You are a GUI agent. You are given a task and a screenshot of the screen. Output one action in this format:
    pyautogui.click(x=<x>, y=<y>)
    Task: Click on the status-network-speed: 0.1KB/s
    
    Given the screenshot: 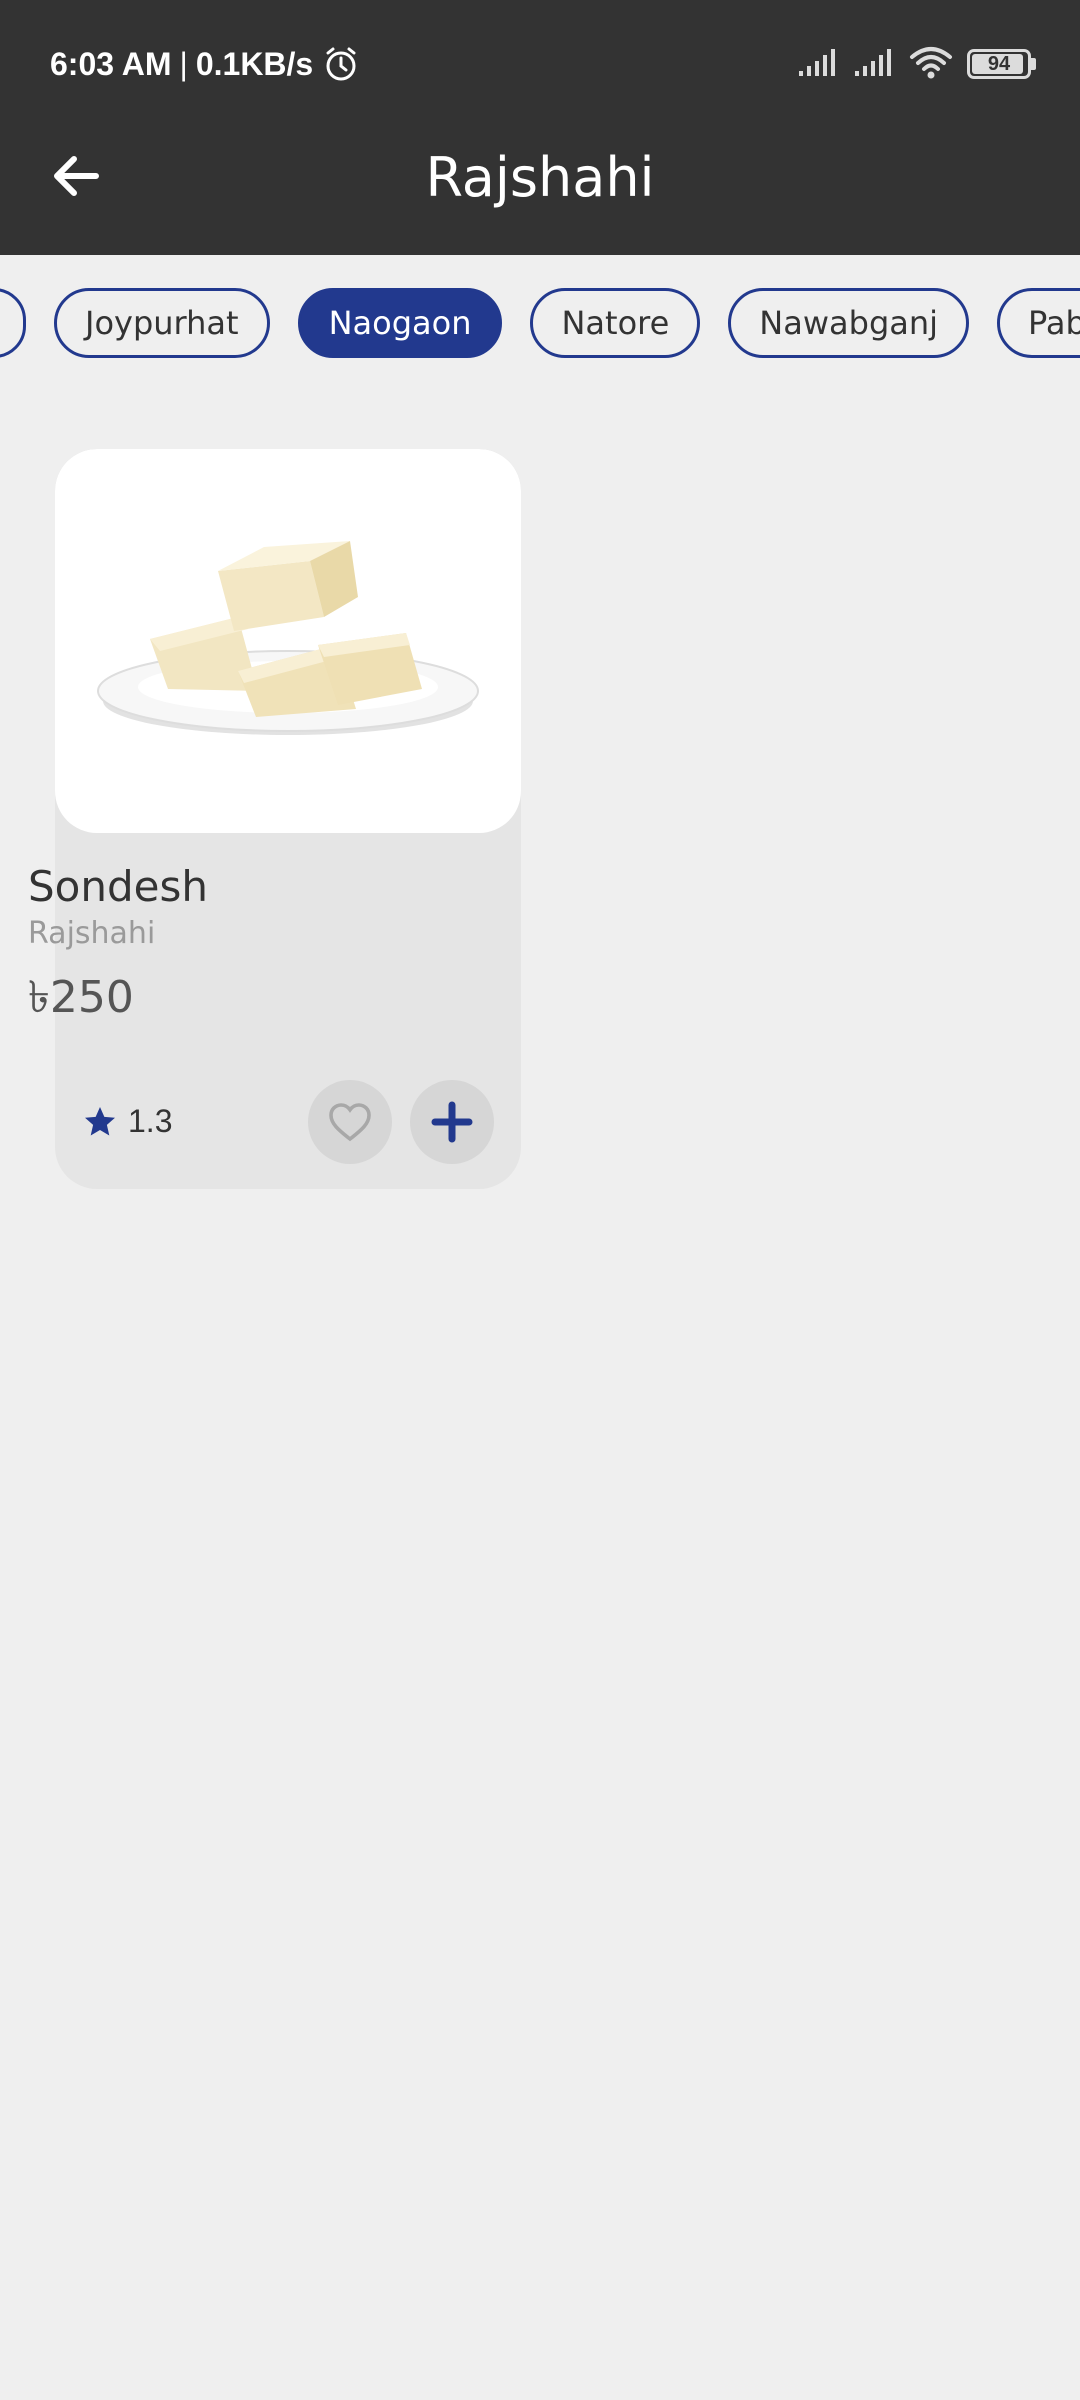 What is the action you would take?
    pyautogui.click(x=254, y=63)
    